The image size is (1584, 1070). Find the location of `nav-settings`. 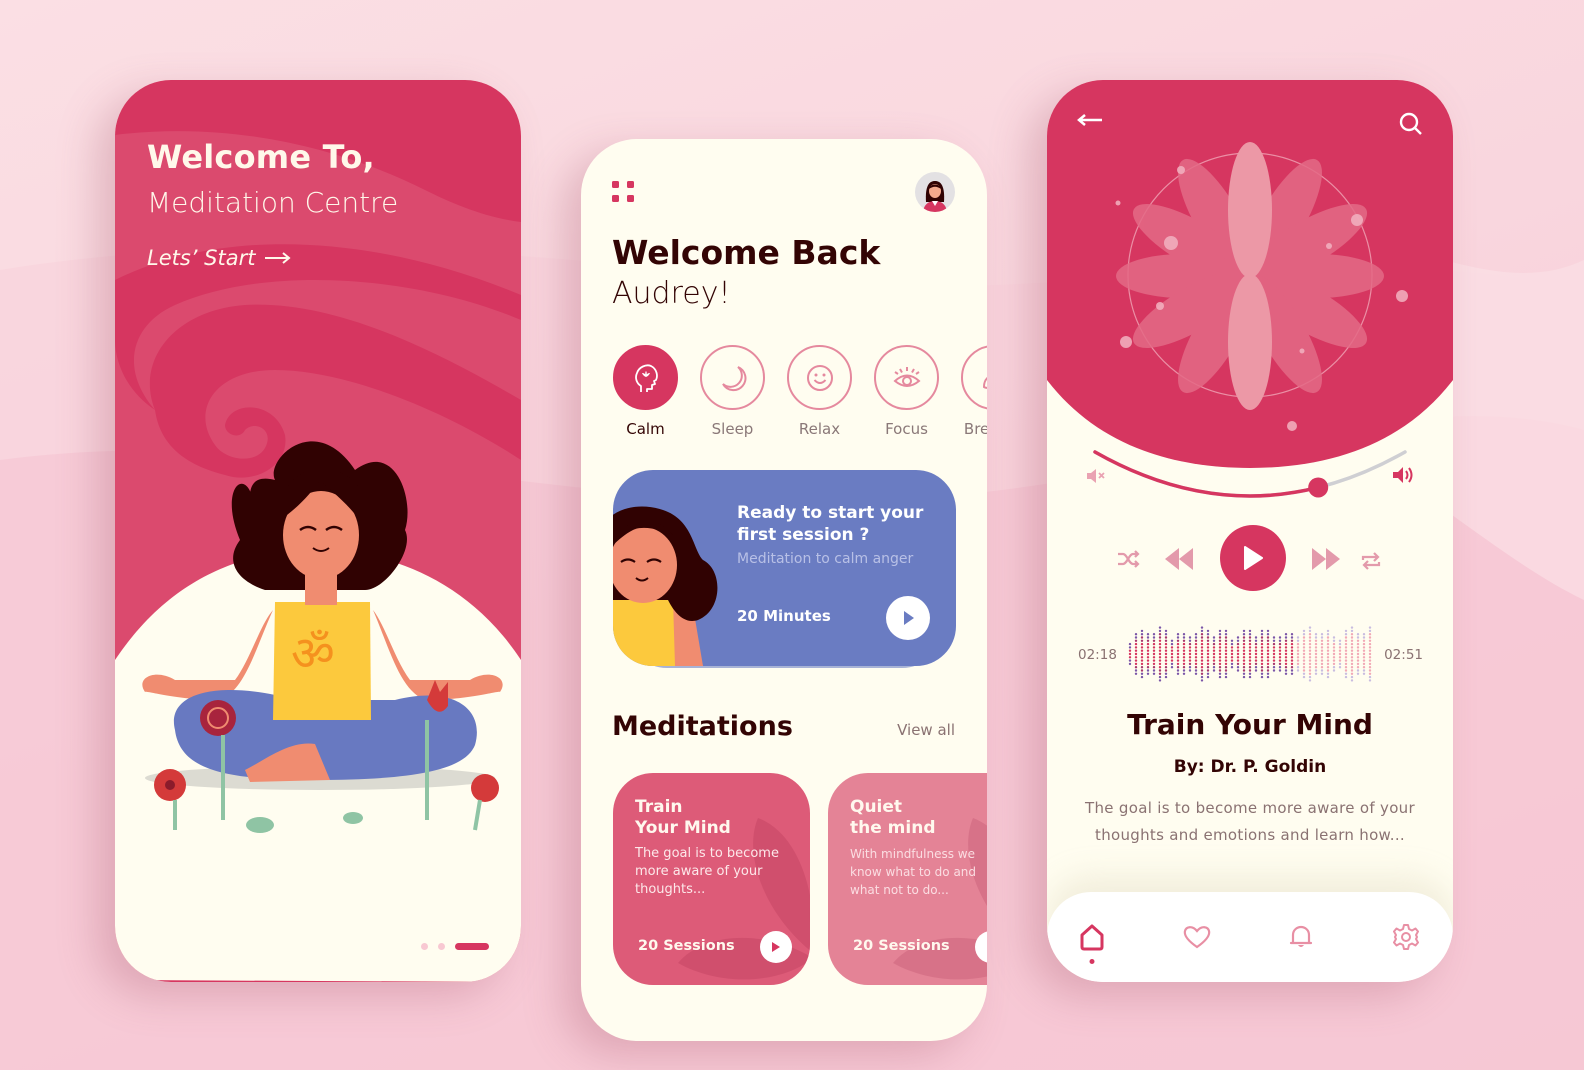

nav-settings is located at coordinates (1406, 937).